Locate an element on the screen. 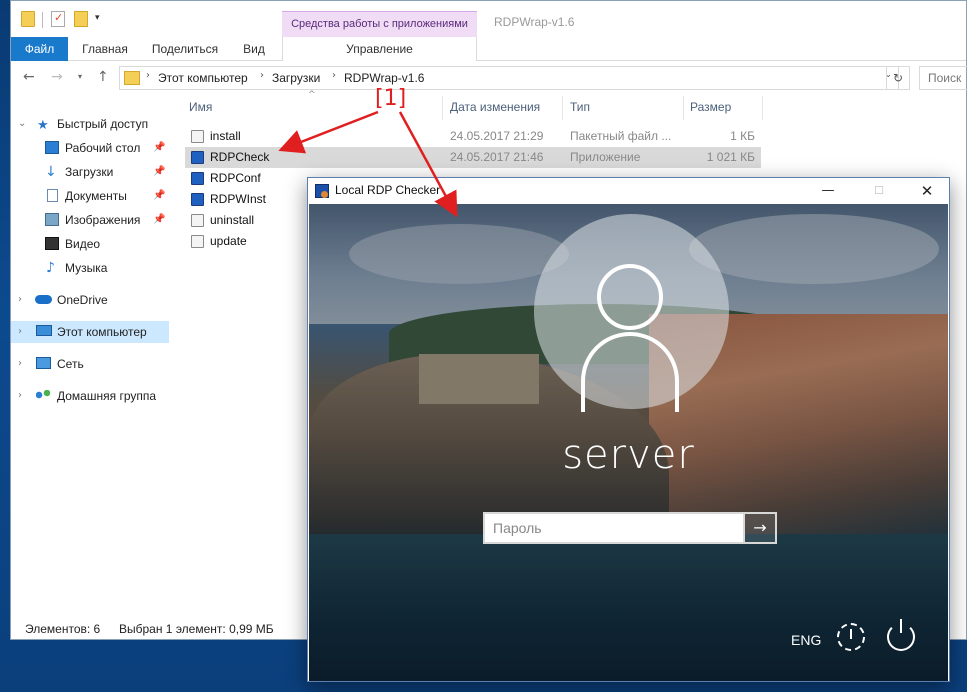  sidebar-item-label: Изображения is located at coordinates (103, 220).